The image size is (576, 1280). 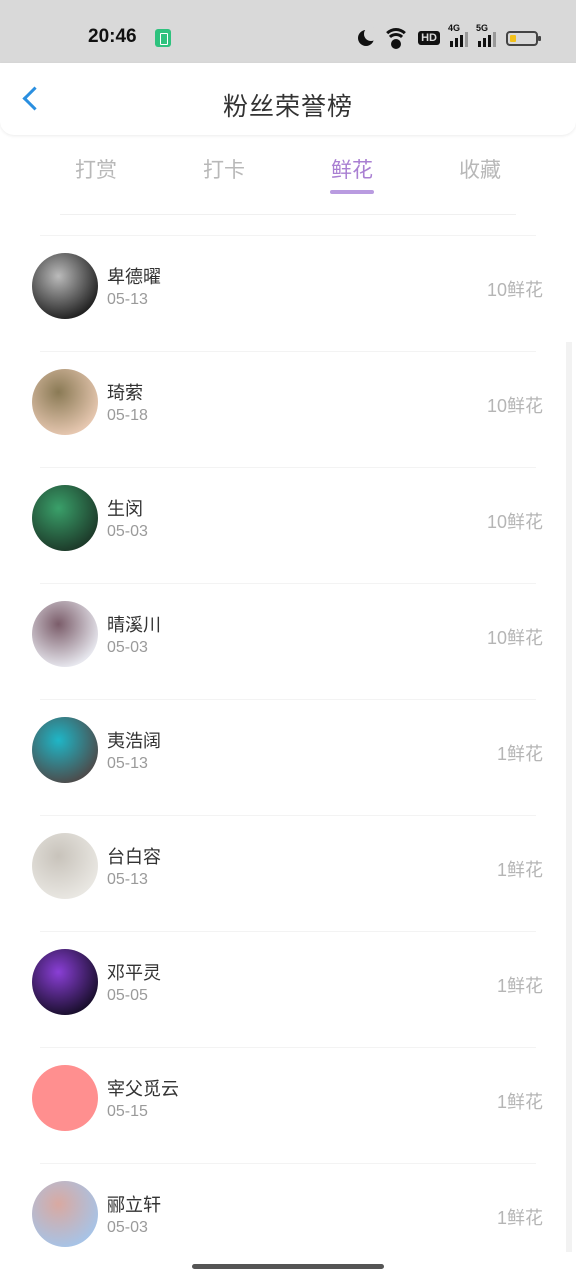 What do you see at coordinates (429, 38) in the screenshot?
I see `hd-badge: HD` at bounding box center [429, 38].